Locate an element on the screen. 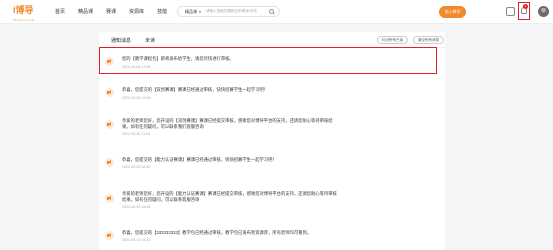  notification-badge: 1 is located at coordinates (525, 6).